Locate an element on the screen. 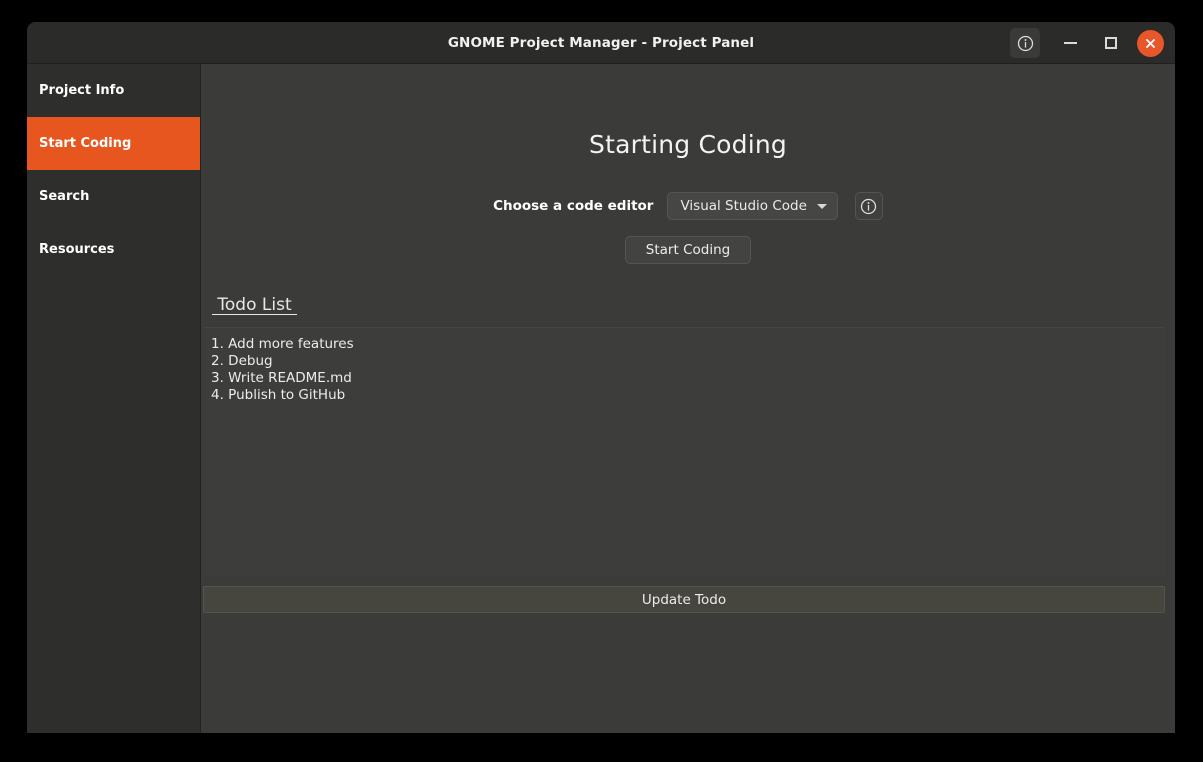 Image resolution: width=1203 pixels, height=762 pixels. maximize-button is located at coordinates (1111, 43).